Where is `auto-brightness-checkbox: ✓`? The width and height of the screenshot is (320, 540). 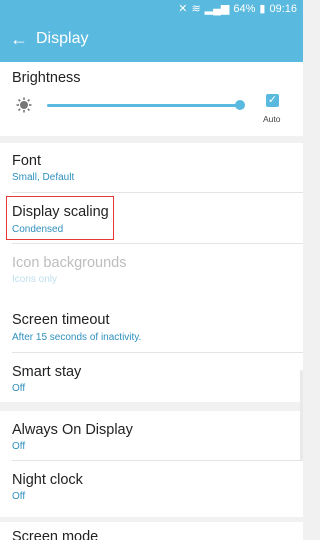 auto-brightness-checkbox: ✓ is located at coordinates (272, 100).